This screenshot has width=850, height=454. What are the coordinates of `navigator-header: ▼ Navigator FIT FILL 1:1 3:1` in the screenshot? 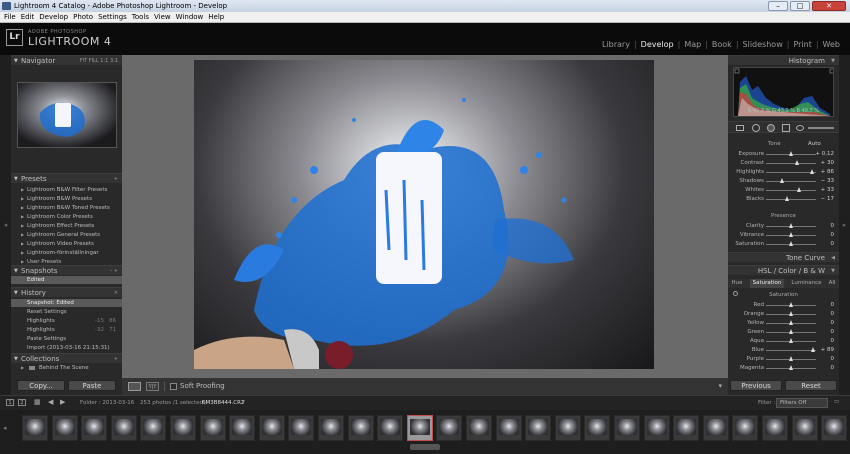 It's located at (66, 60).